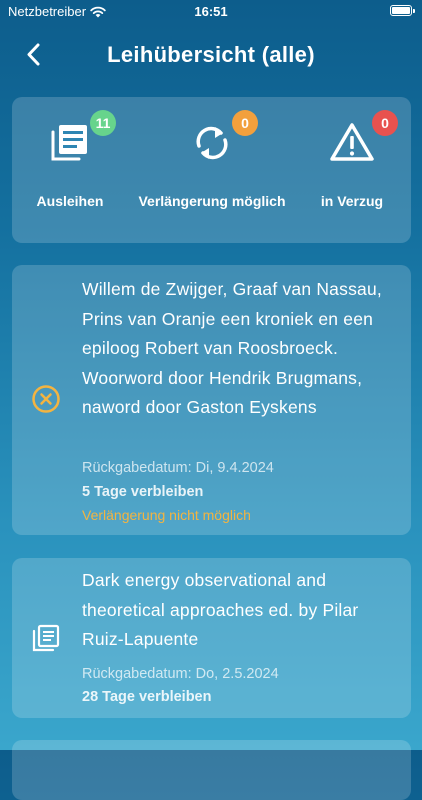 The width and height of the screenshot is (422, 800). Describe the element at coordinates (103, 123) in the screenshot. I see `loans-count-badge: 11` at that location.